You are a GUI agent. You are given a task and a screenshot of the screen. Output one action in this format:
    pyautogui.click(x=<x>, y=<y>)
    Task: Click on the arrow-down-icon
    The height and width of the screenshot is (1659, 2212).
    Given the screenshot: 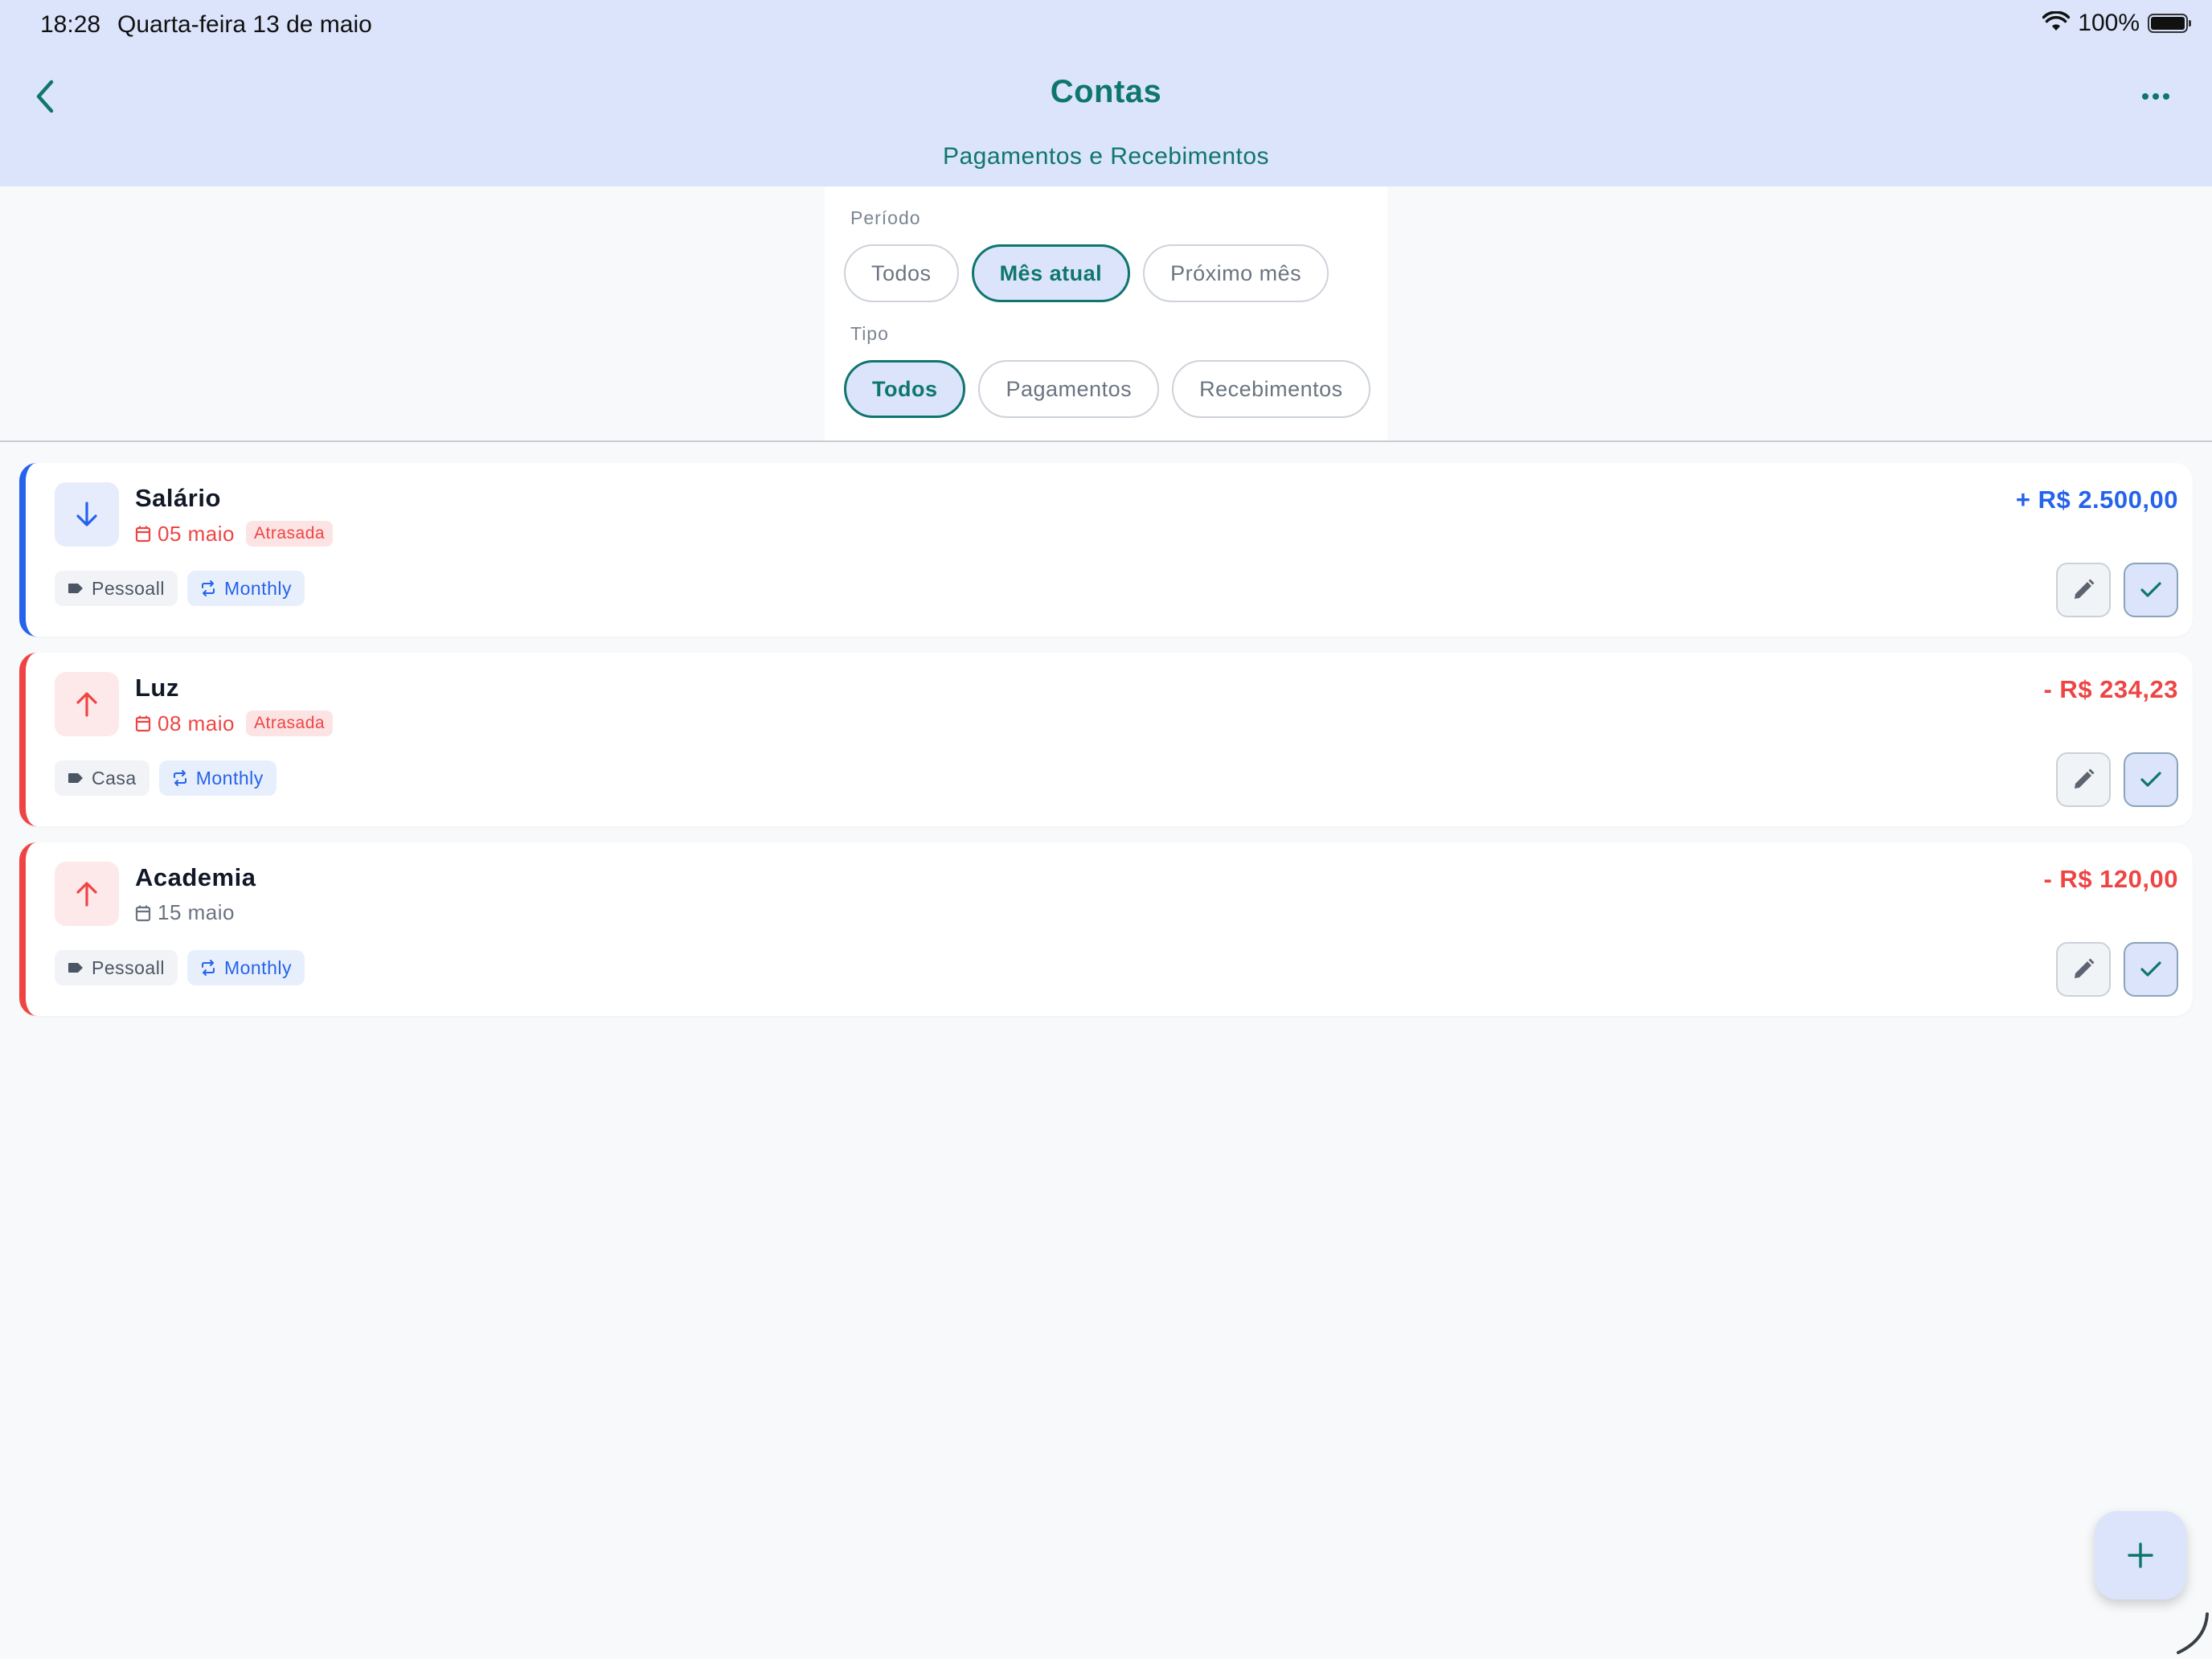 What is the action you would take?
    pyautogui.click(x=86, y=514)
    